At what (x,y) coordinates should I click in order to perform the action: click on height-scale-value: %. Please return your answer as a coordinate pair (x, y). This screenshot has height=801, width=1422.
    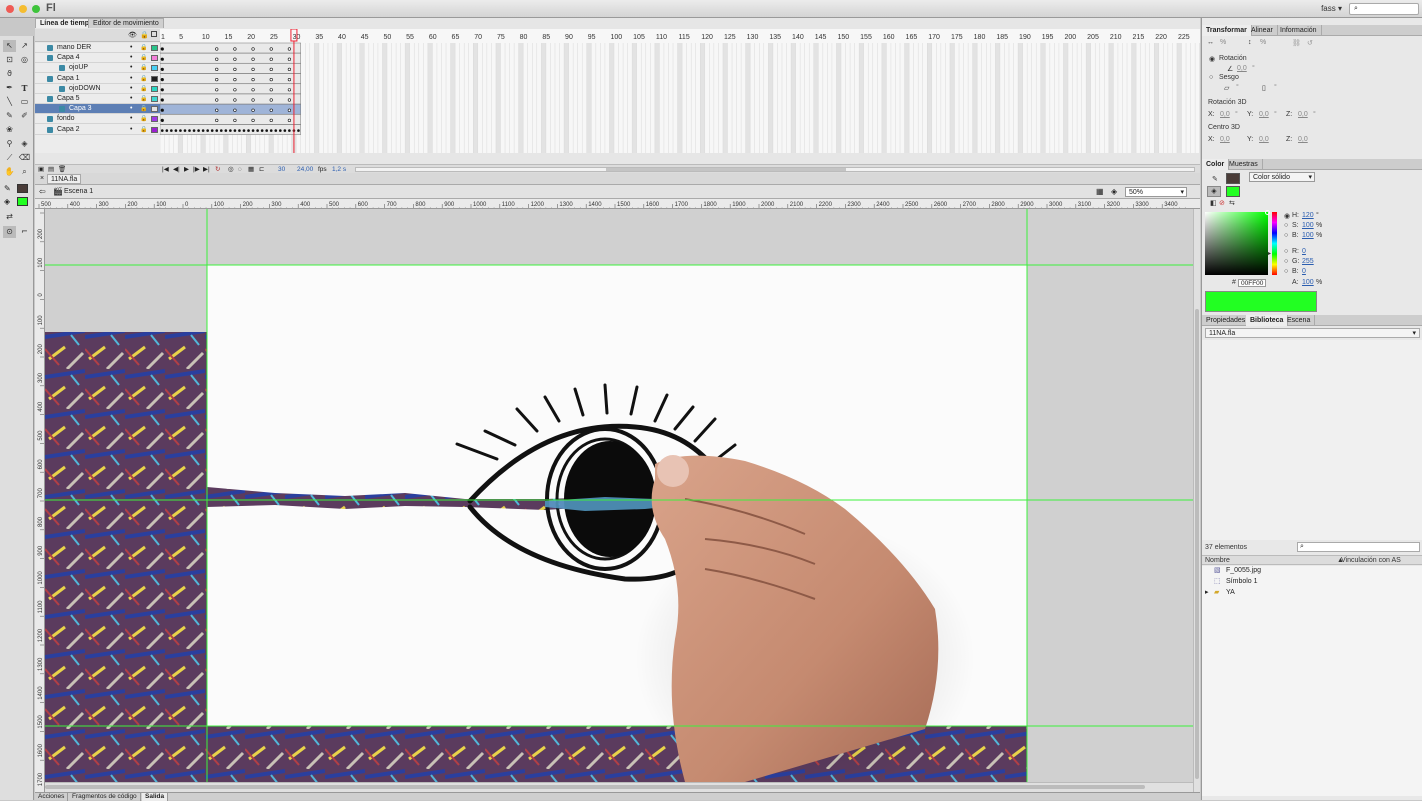
    Looking at the image, I should click on (1263, 42).